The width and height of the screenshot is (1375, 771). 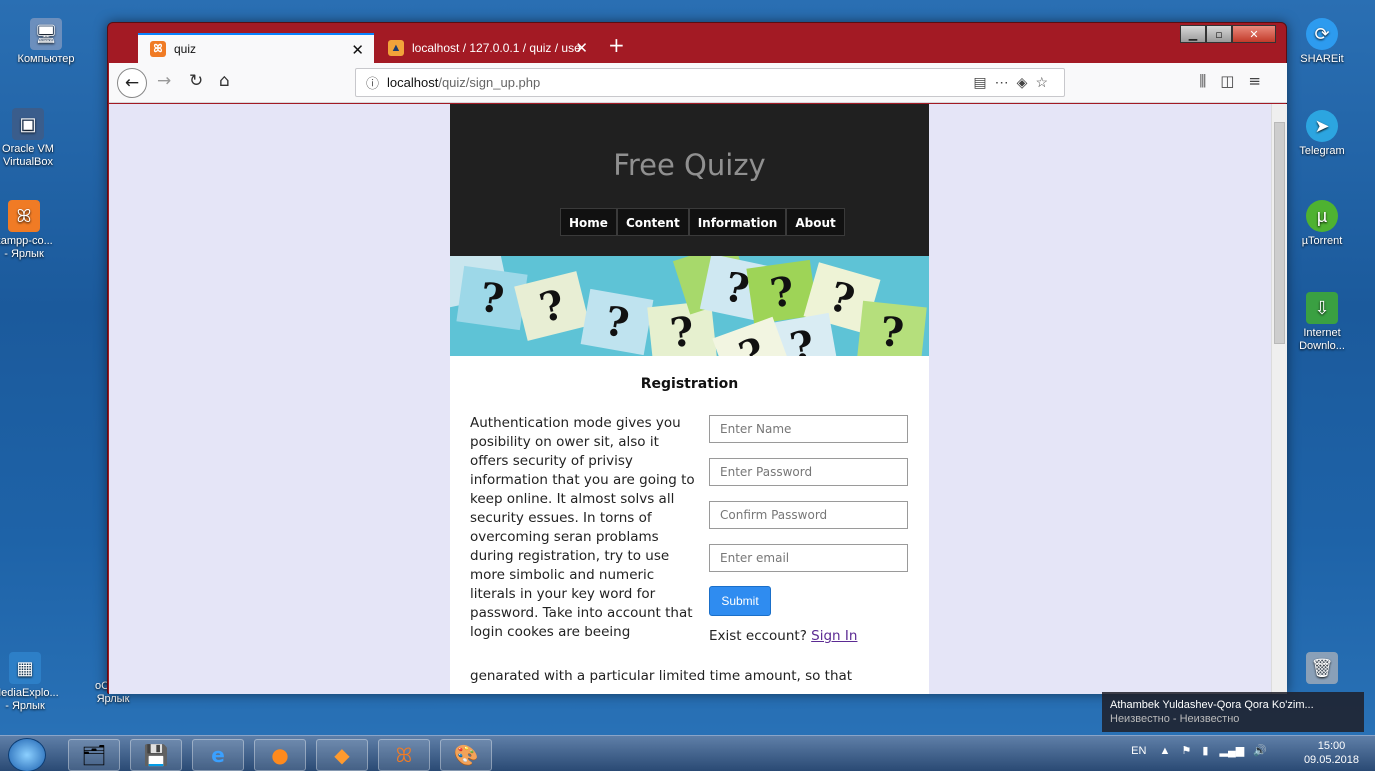 I want to click on home-icon: ⌂, so click(x=224, y=81).